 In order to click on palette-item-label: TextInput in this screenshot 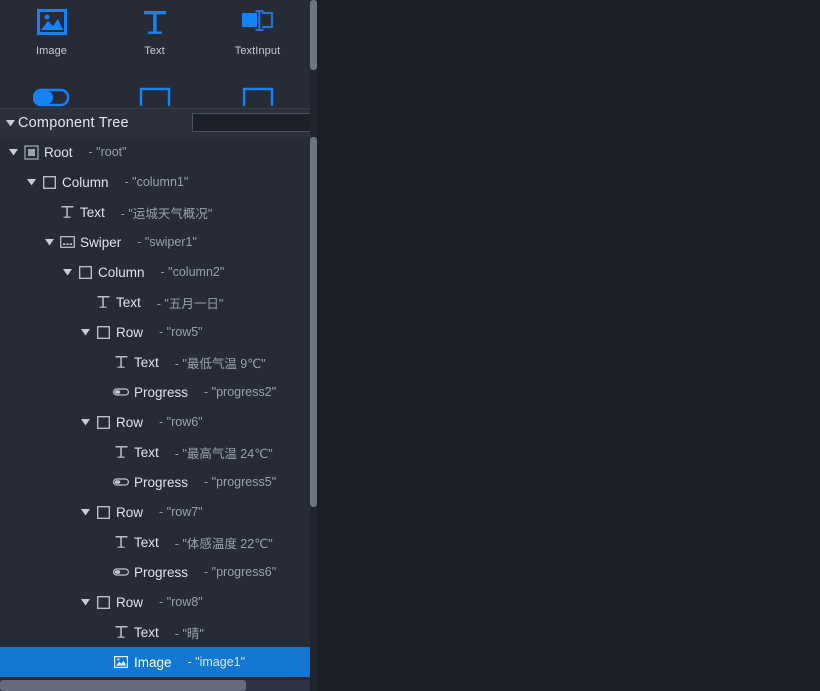, I will do `click(257, 51)`.